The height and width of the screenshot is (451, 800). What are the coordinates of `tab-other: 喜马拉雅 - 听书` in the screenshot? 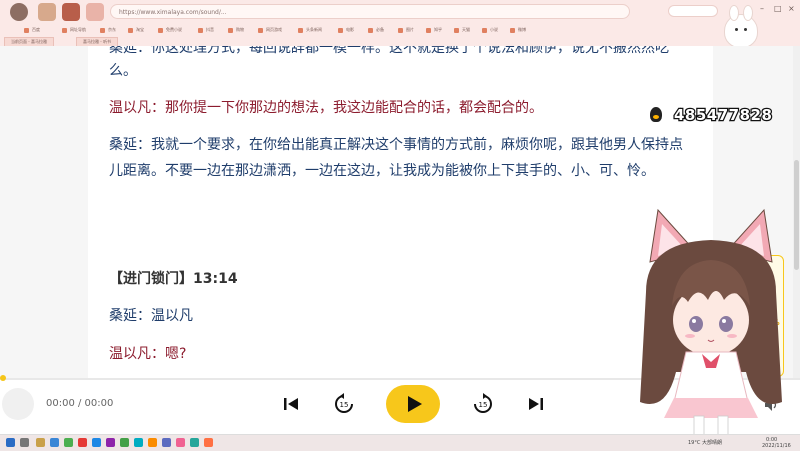 It's located at (97, 41).